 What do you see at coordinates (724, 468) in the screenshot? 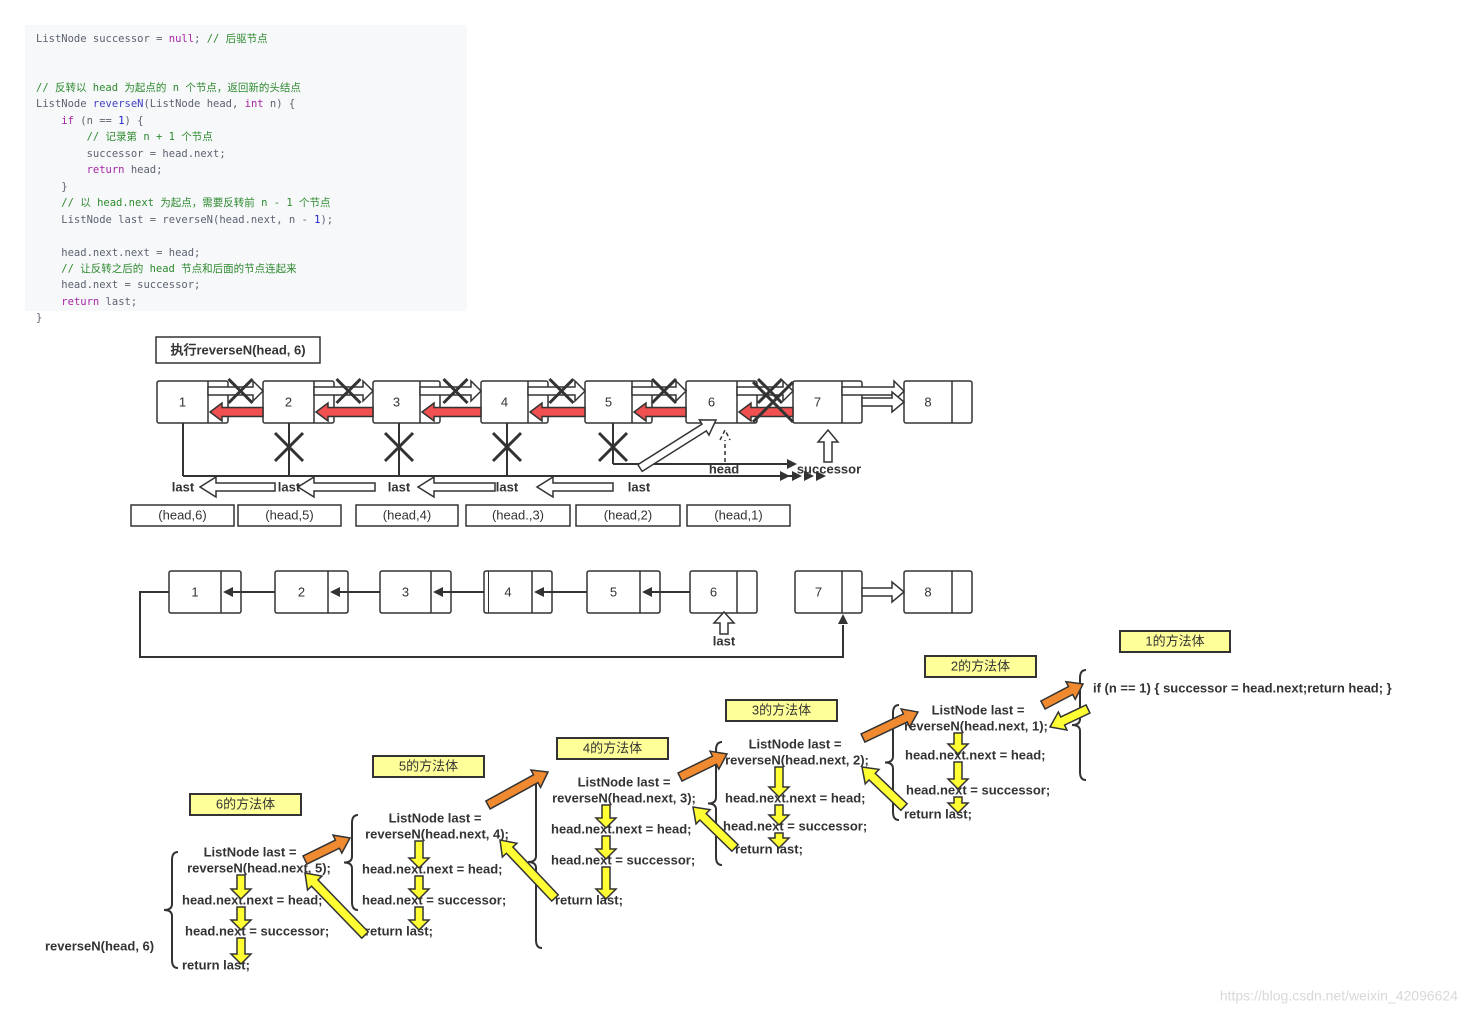
I see `head-label: head` at bounding box center [724, 468].